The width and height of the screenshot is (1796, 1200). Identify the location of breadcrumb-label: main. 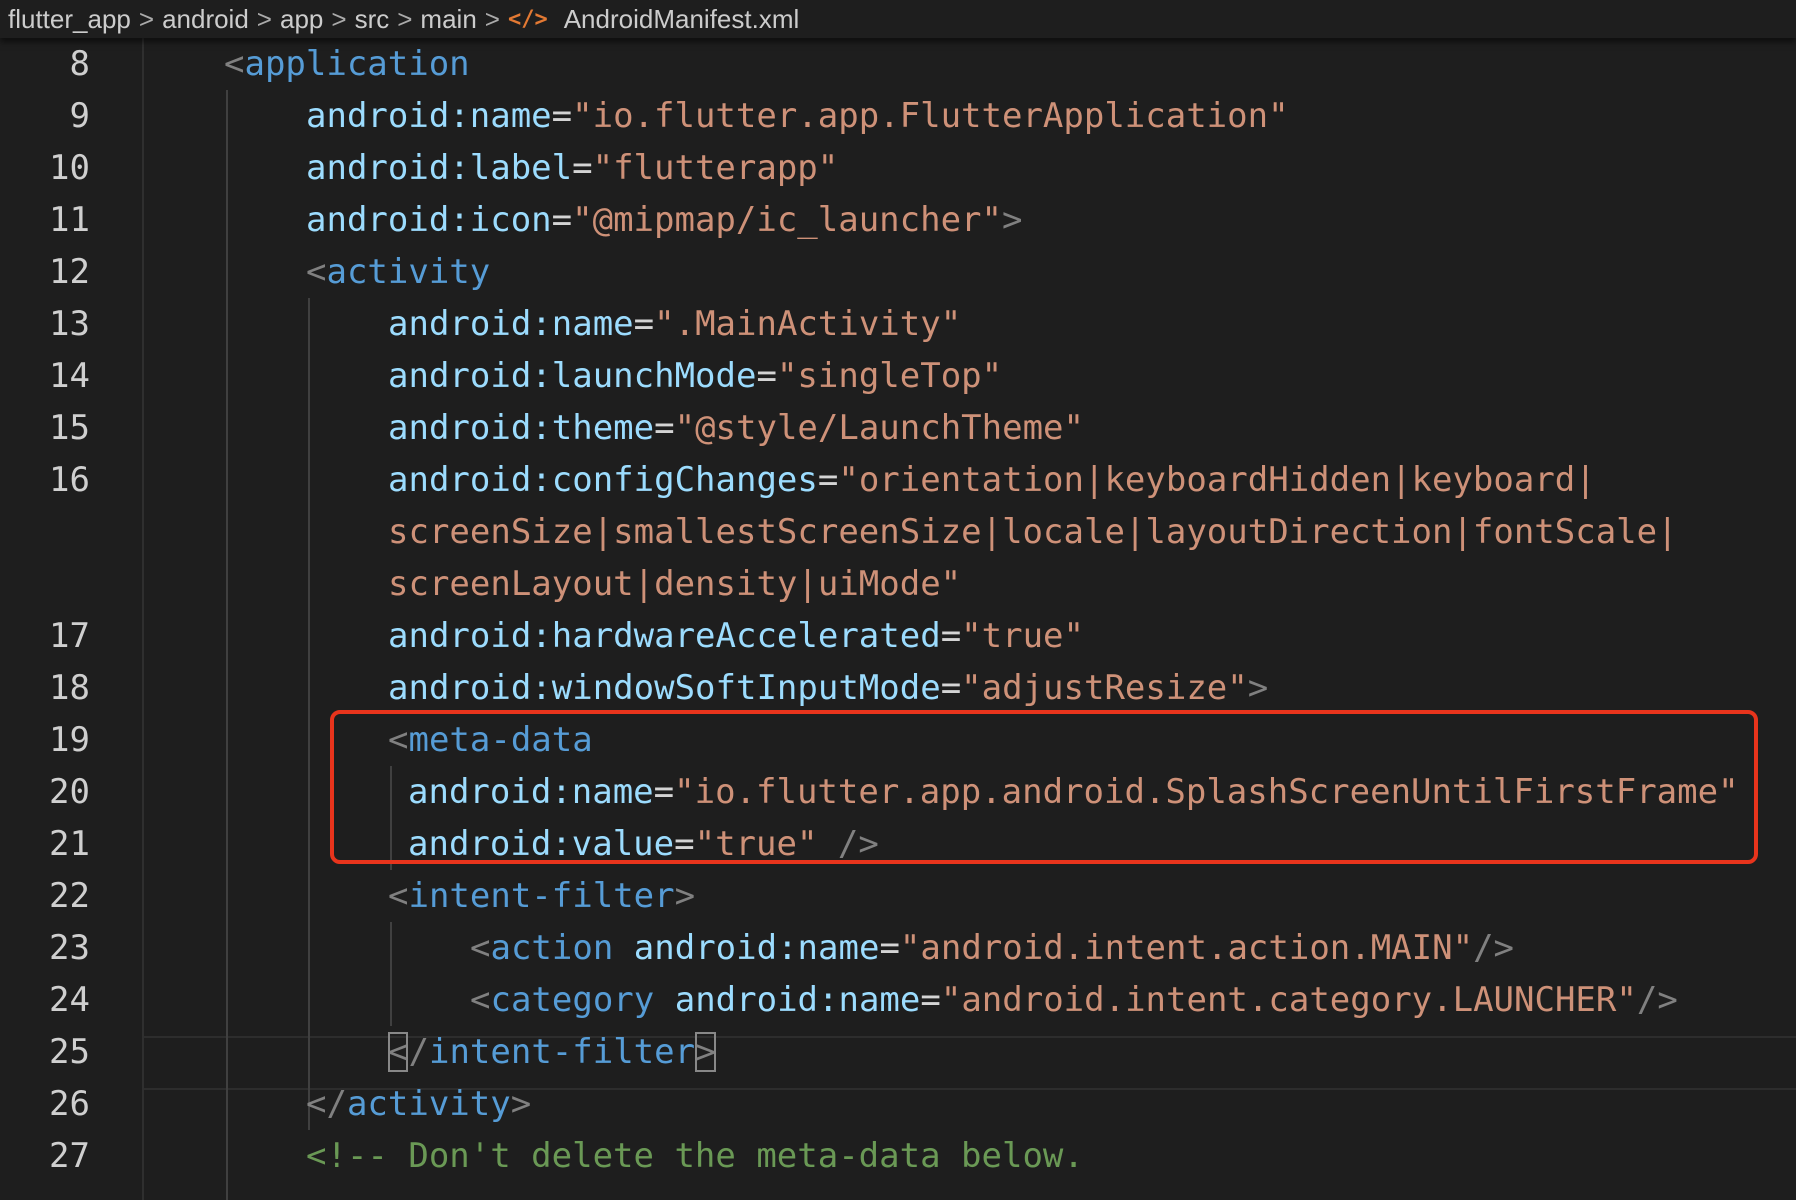
(448, 18).